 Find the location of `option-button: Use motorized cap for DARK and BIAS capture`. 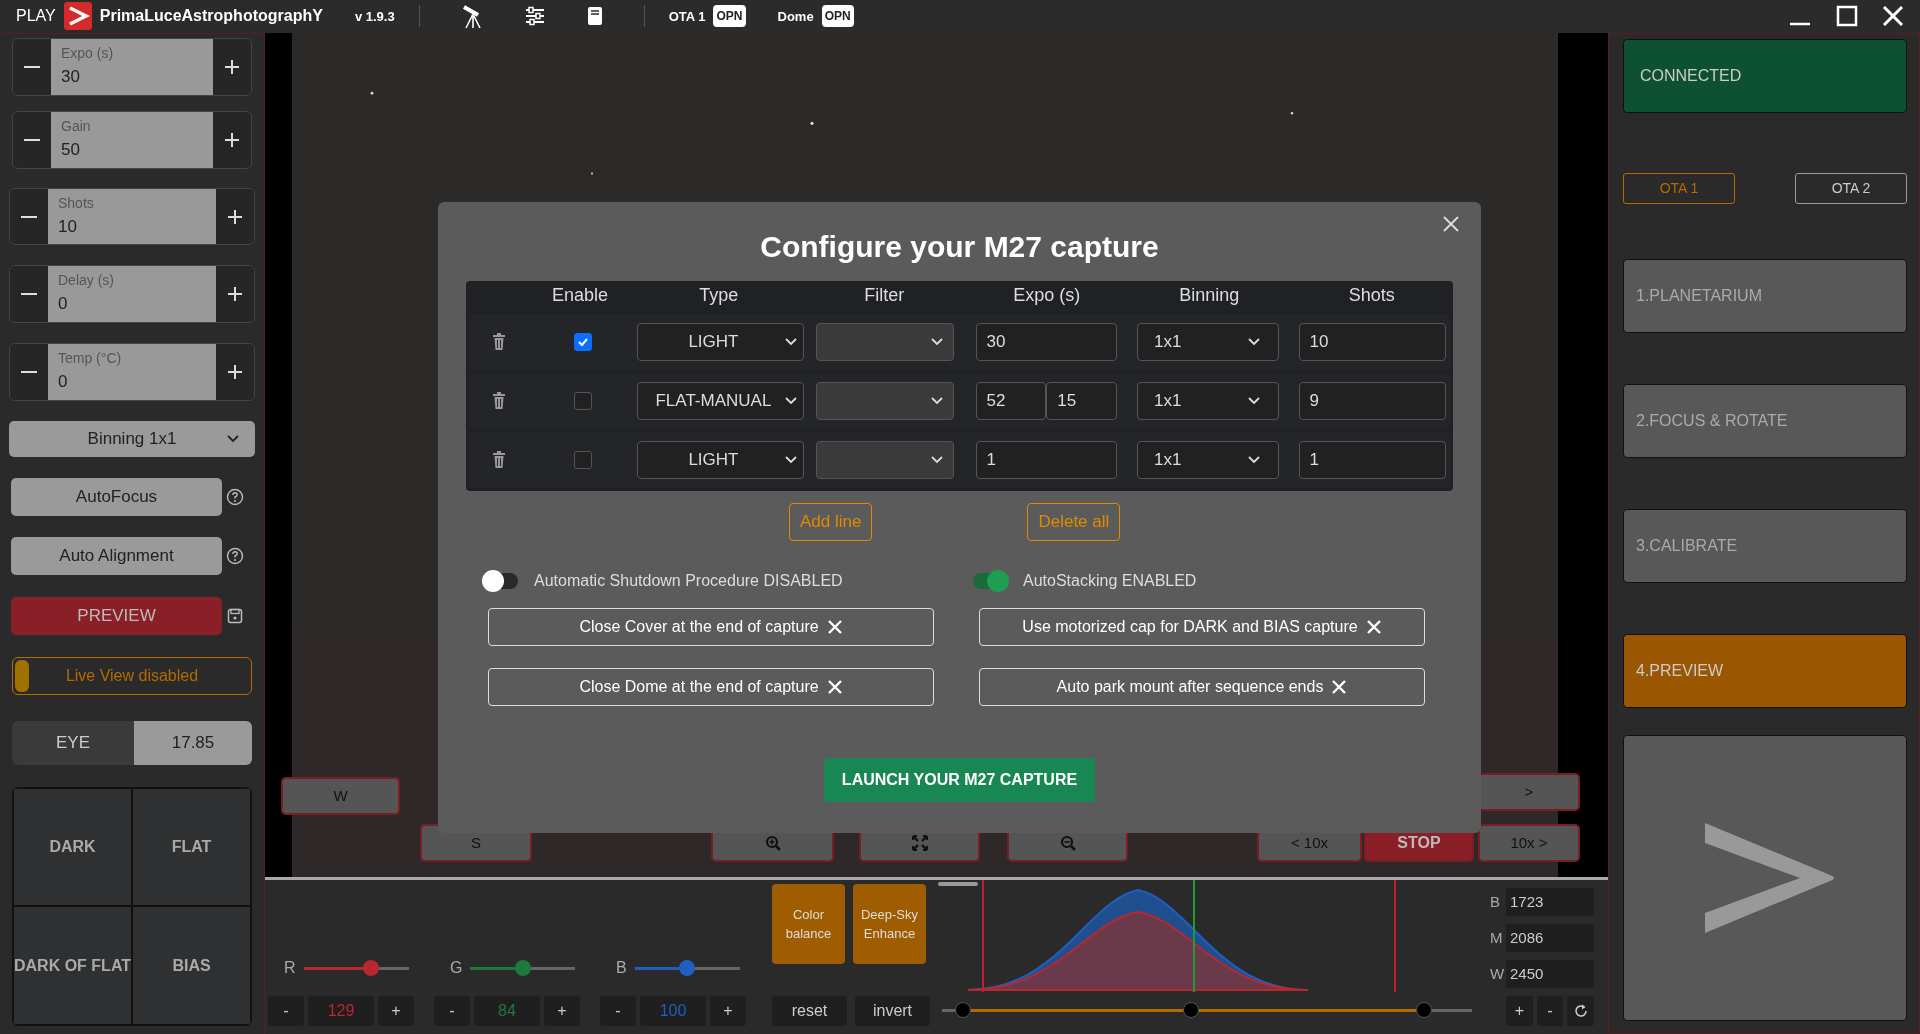

option-button: Use motorized cap for DARK and BIAS capture is located at coordinates (1202, 626).